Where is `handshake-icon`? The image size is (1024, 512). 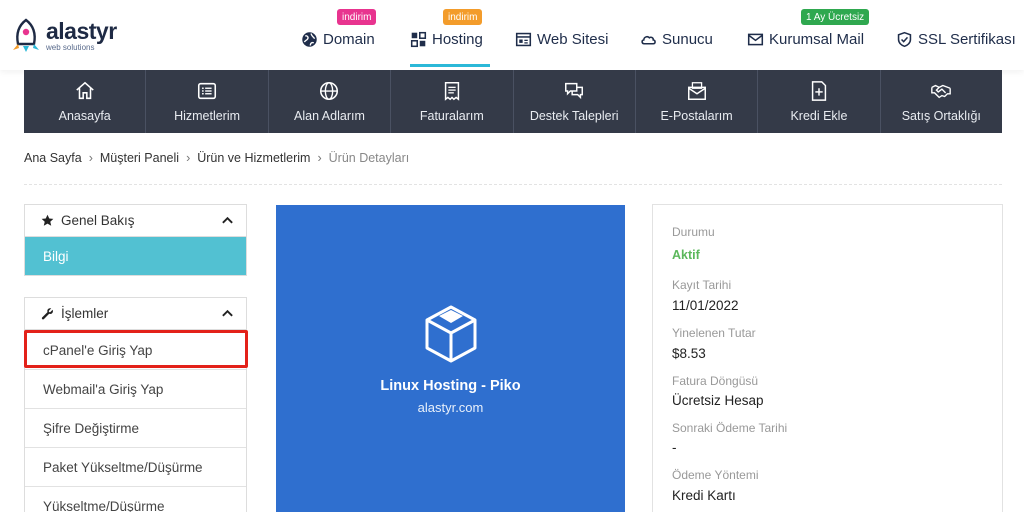 handshake-icon is located at coordinates (941, 91).